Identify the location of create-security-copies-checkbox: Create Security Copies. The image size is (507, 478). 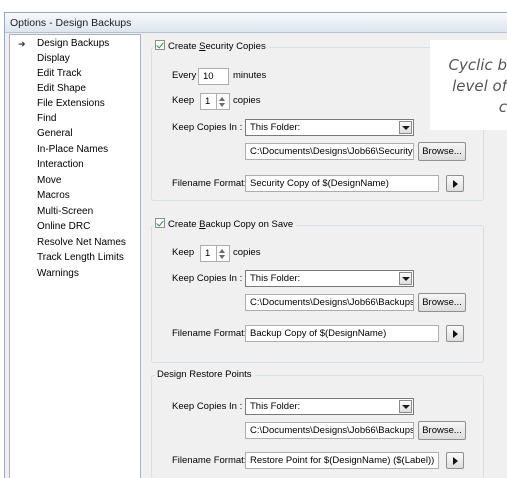
(211, 47).